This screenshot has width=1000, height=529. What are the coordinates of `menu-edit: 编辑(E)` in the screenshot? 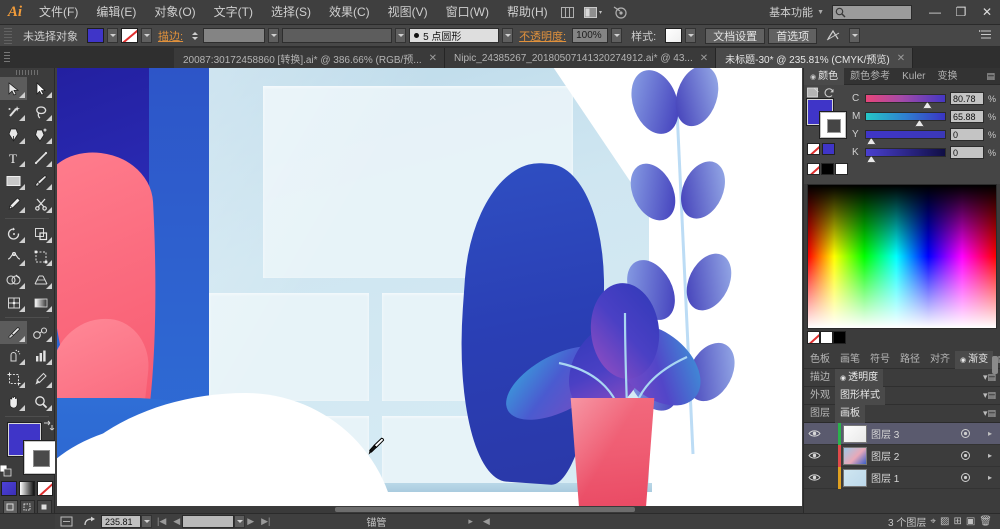 It's located at (116, 12).